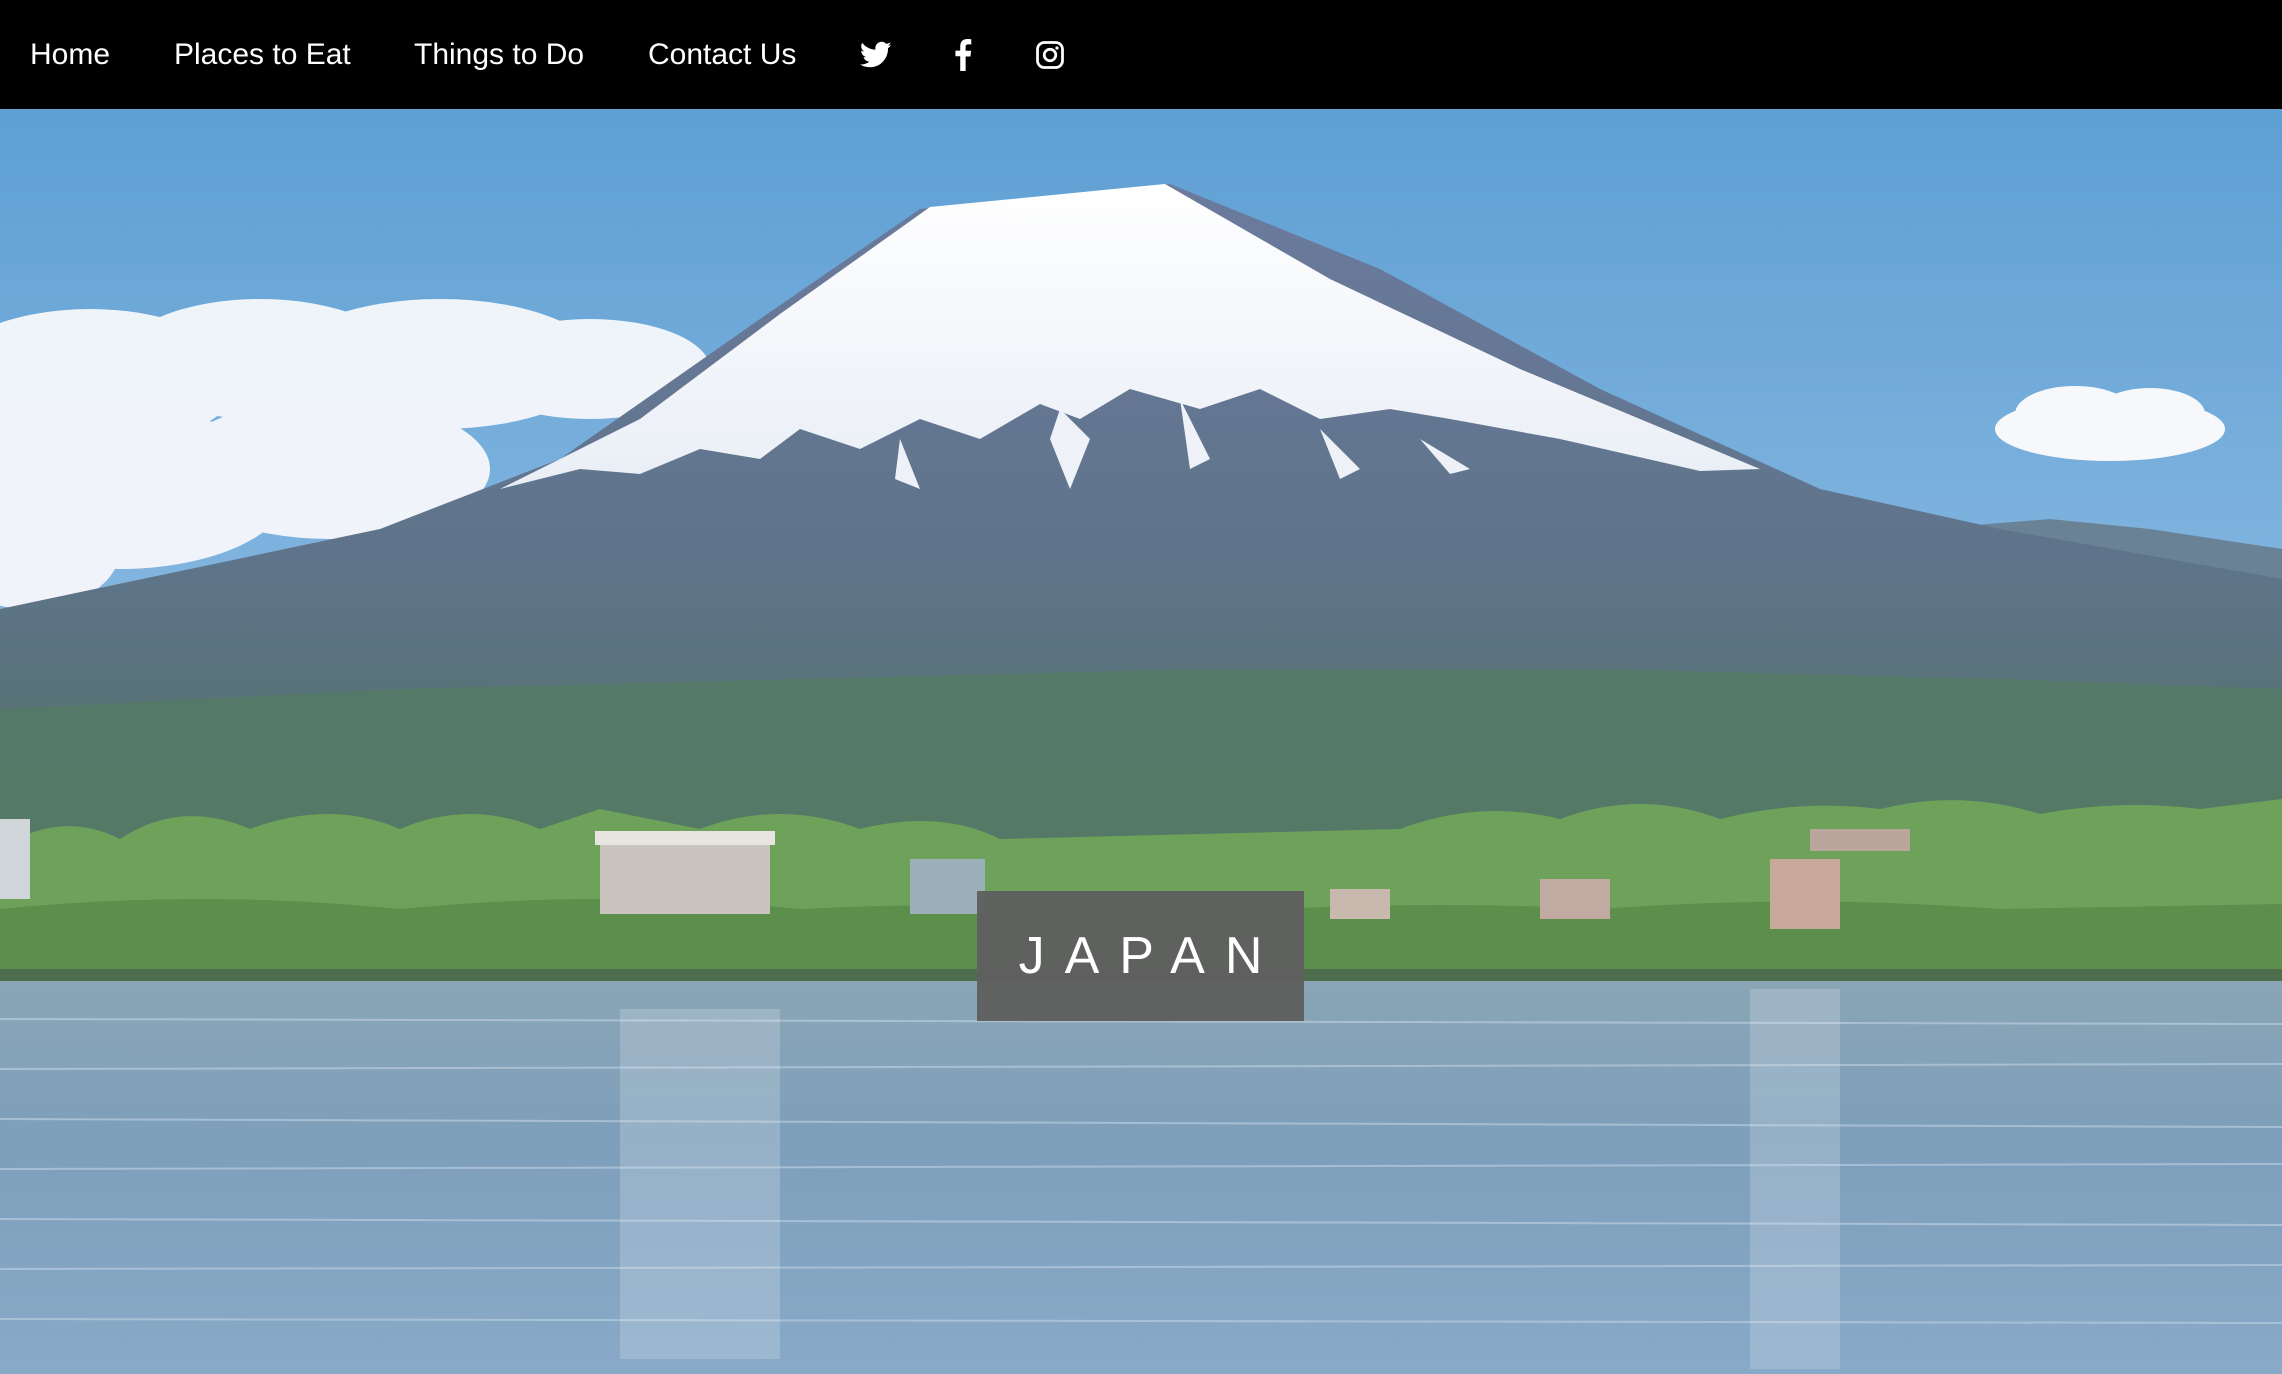  Describe the element at coordinates (70, 55) in the screenshot. I see `nav-home-link: Home` at that location.